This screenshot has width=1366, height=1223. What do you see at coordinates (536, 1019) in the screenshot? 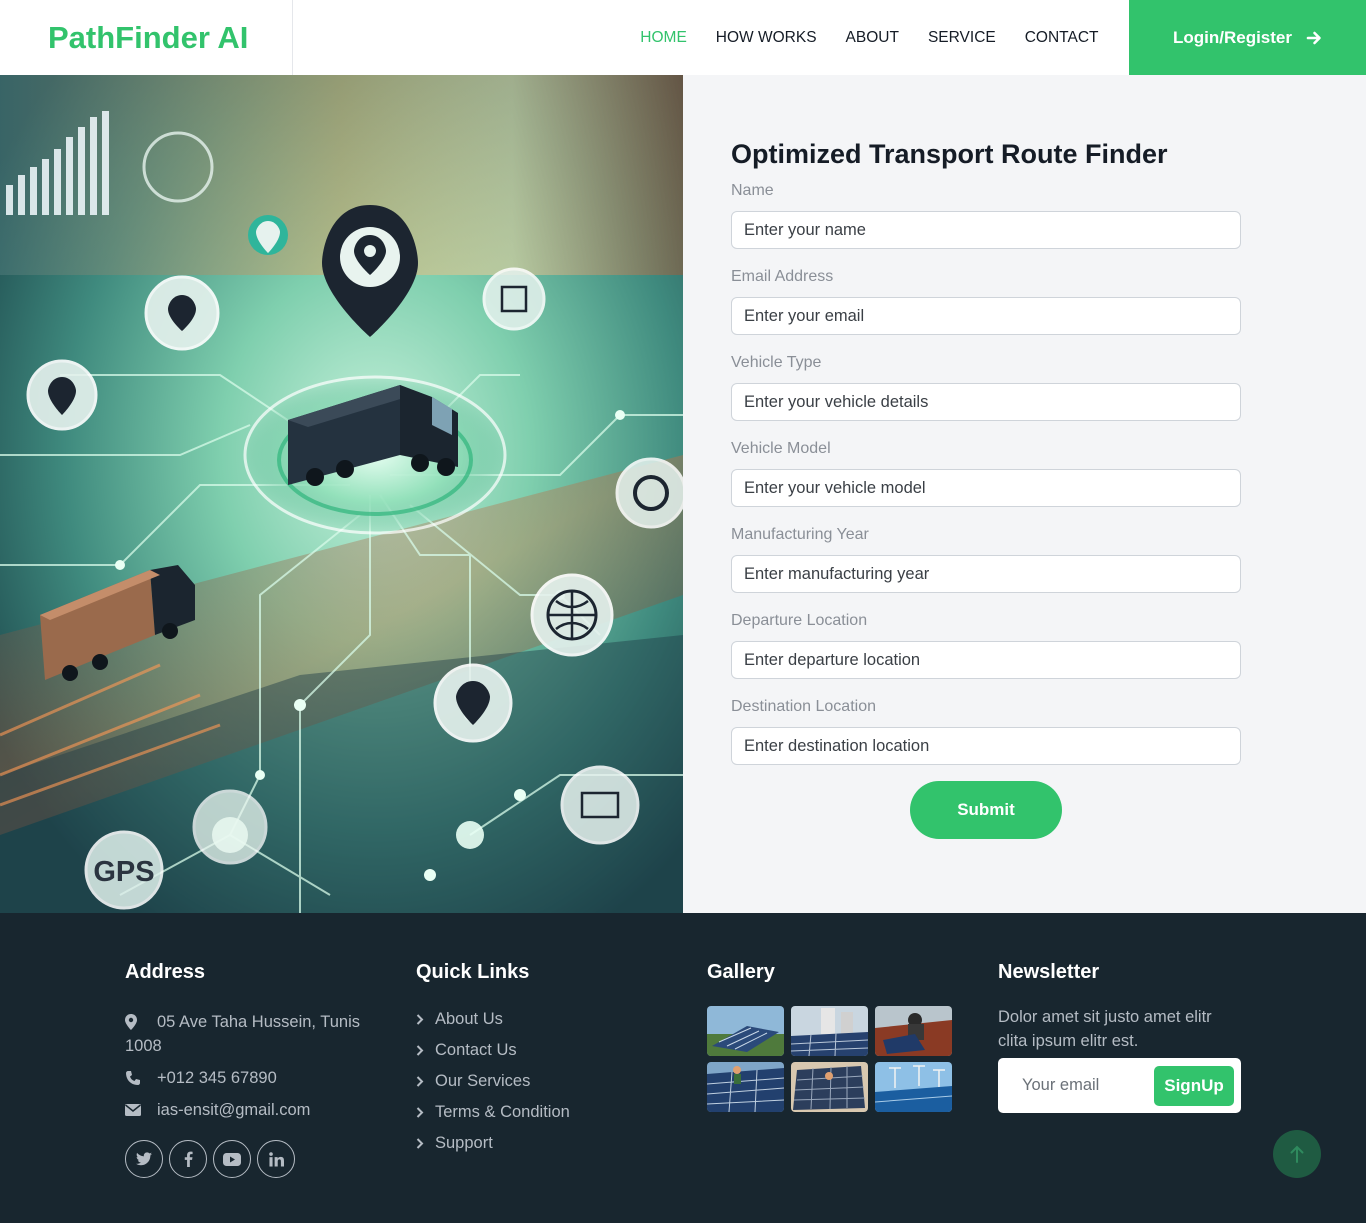
I see `quick-link-about-us: About Us` at bounding box center [536, 1019].